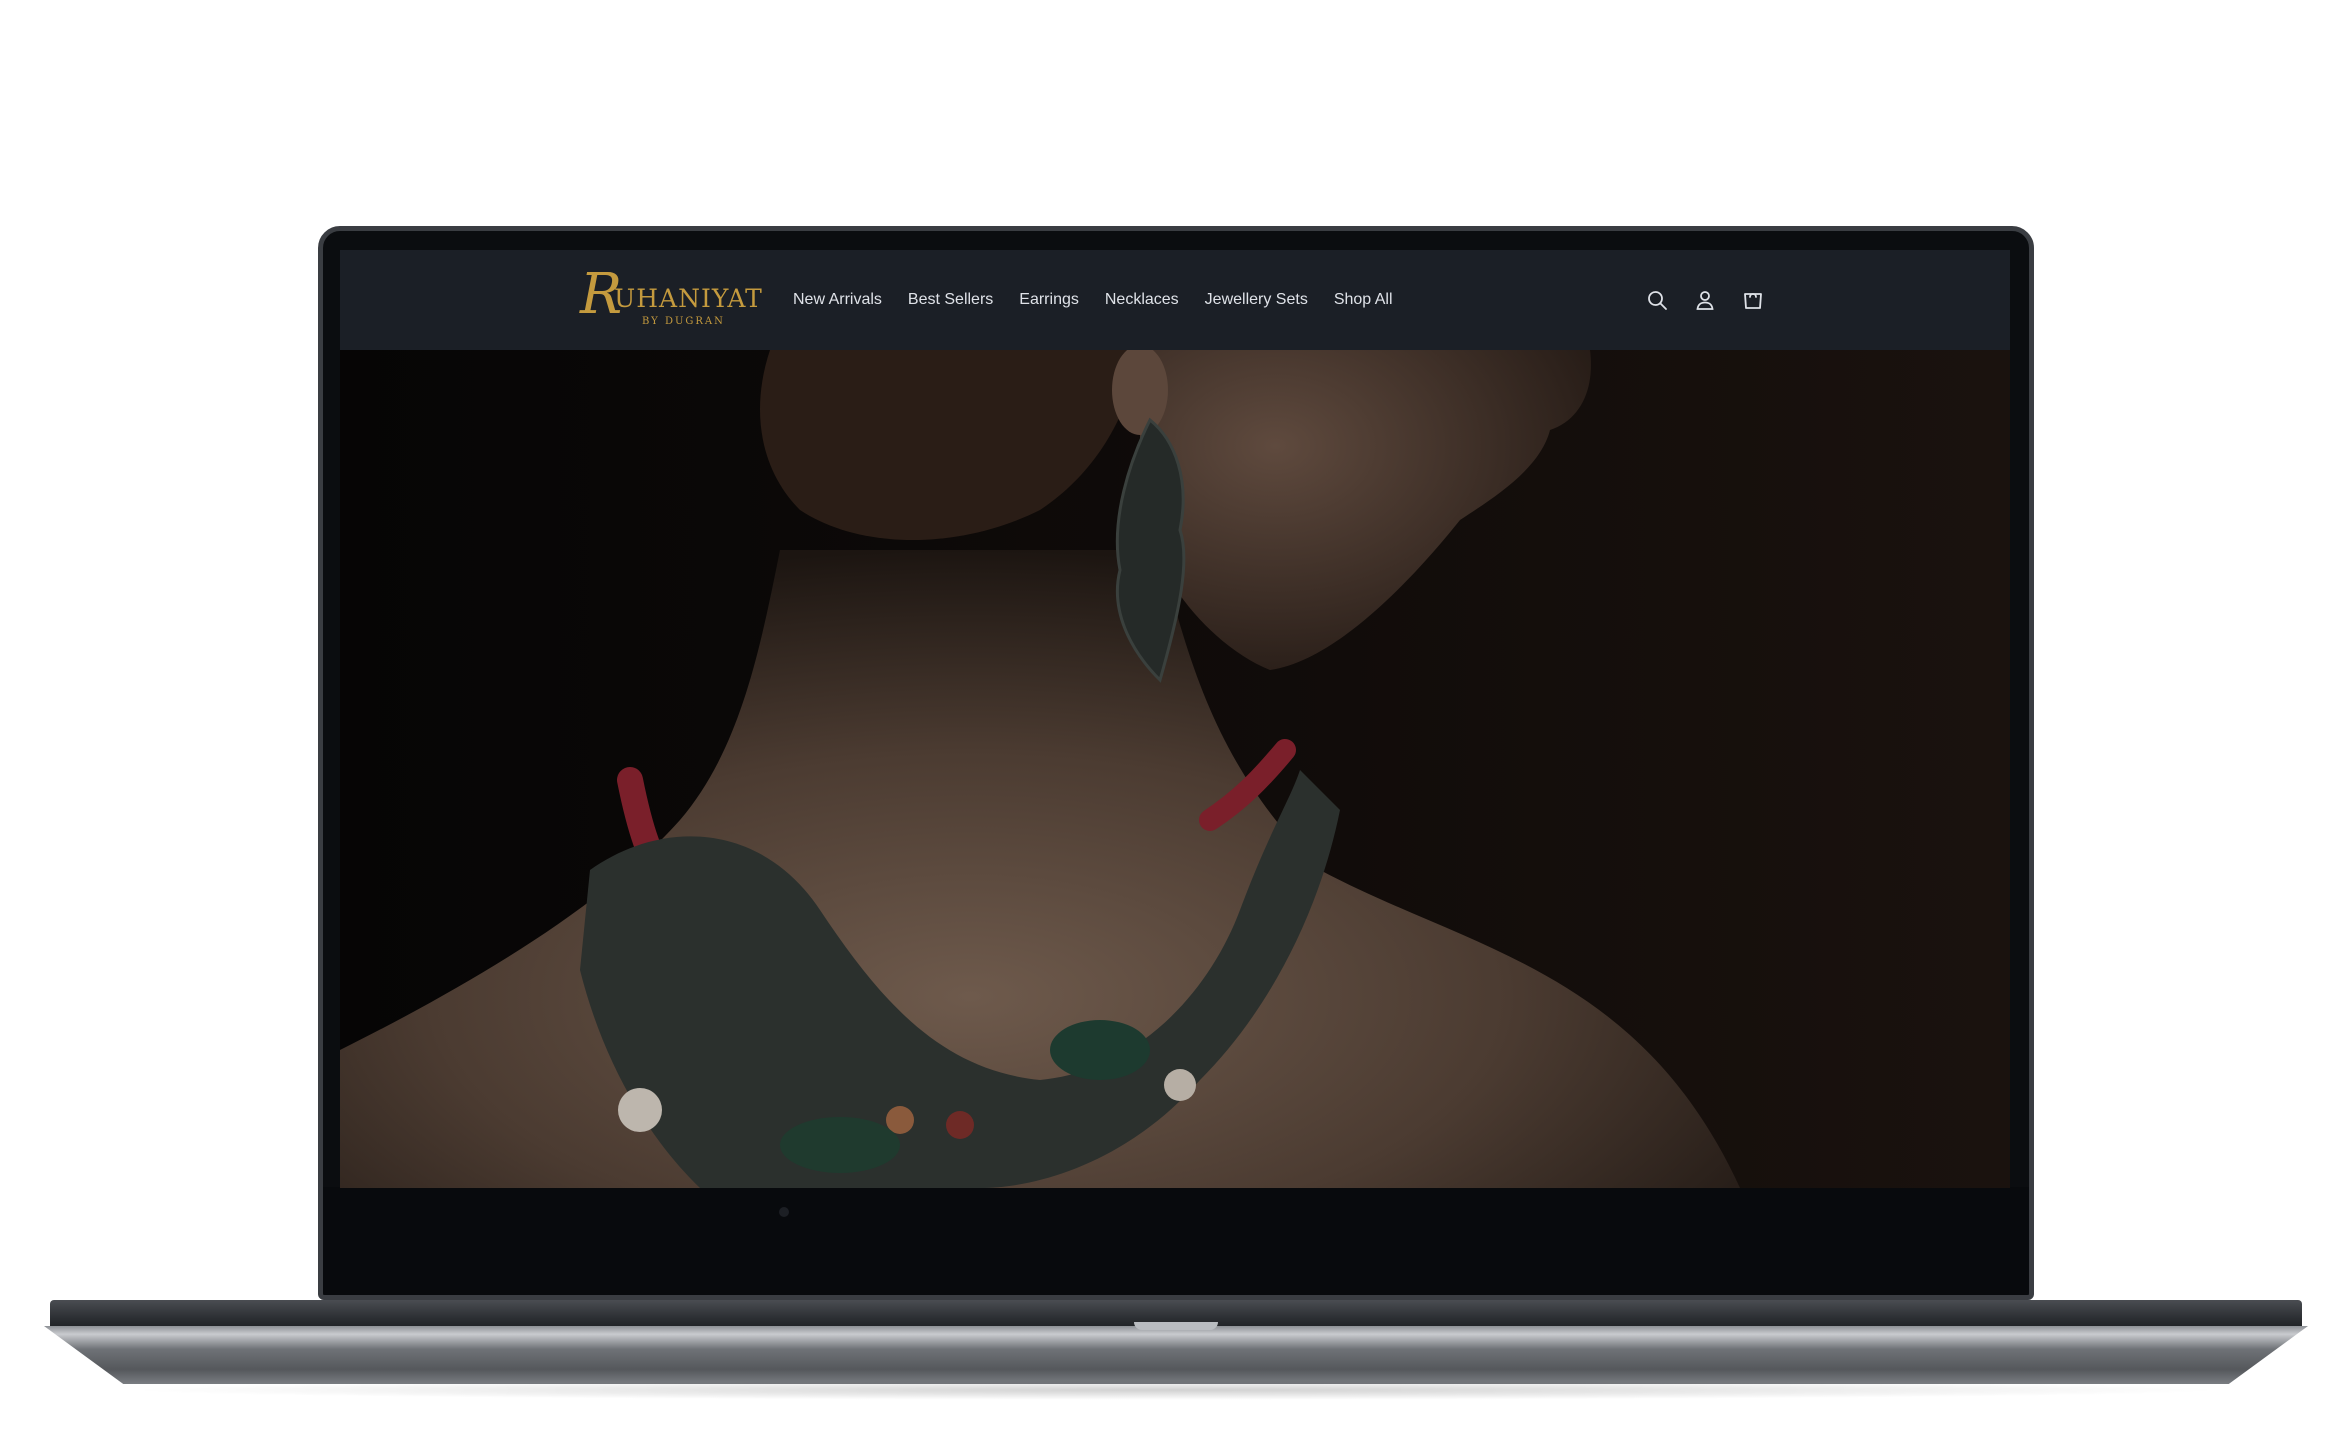 This screenshot has height=1440, width=2352. What do you see at coordinates (1176, 1241) in the screenshot?
I see `laptop-bezel-bottom` at bounding box center [1176, 1241].